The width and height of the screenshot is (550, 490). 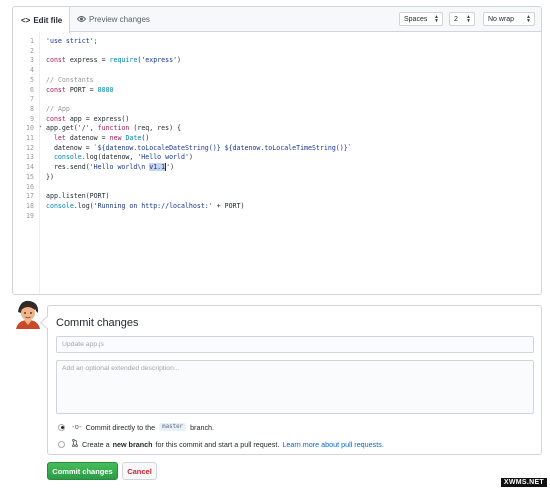 What do you see at coordinates (32, 60) in the screenshot?
I see `line-number: 3` at bounding box center [32, 60].